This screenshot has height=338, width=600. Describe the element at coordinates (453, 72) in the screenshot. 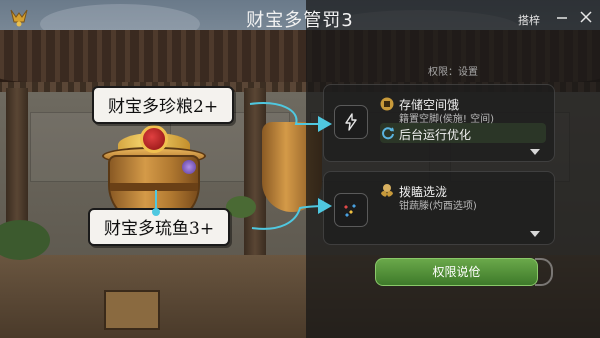

I see `section-label: 权限：设置` at that location.